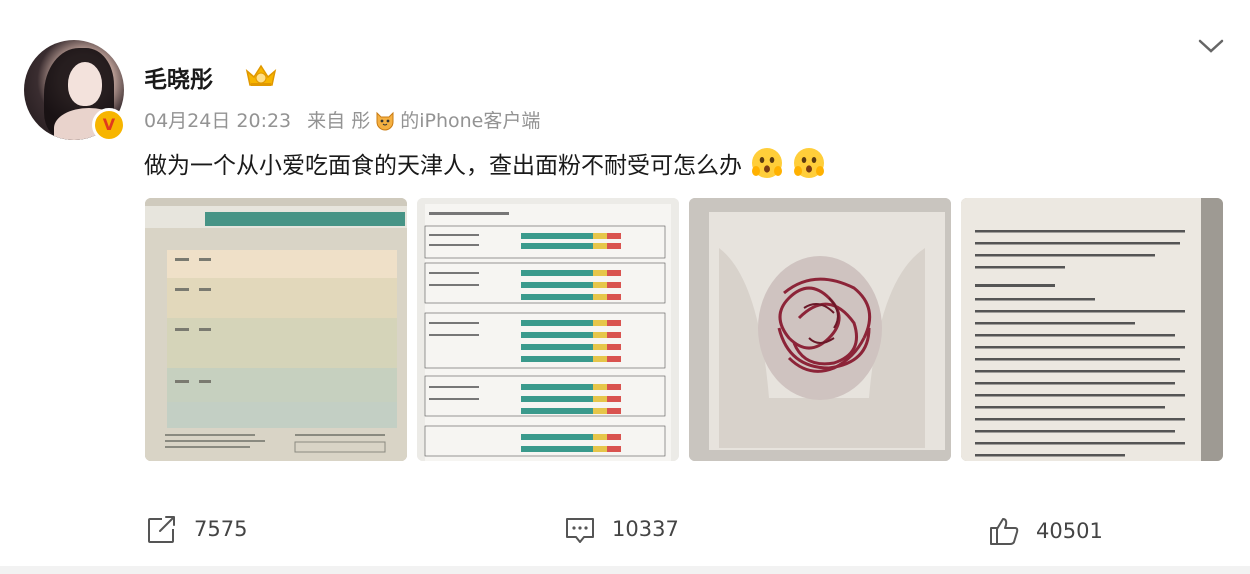 The width and height of the screenshot is (1250, 574). What do you see at coordinates (820, 329) in the screenshot?
I see `intestine-photo` at bounding box center [820, 329].